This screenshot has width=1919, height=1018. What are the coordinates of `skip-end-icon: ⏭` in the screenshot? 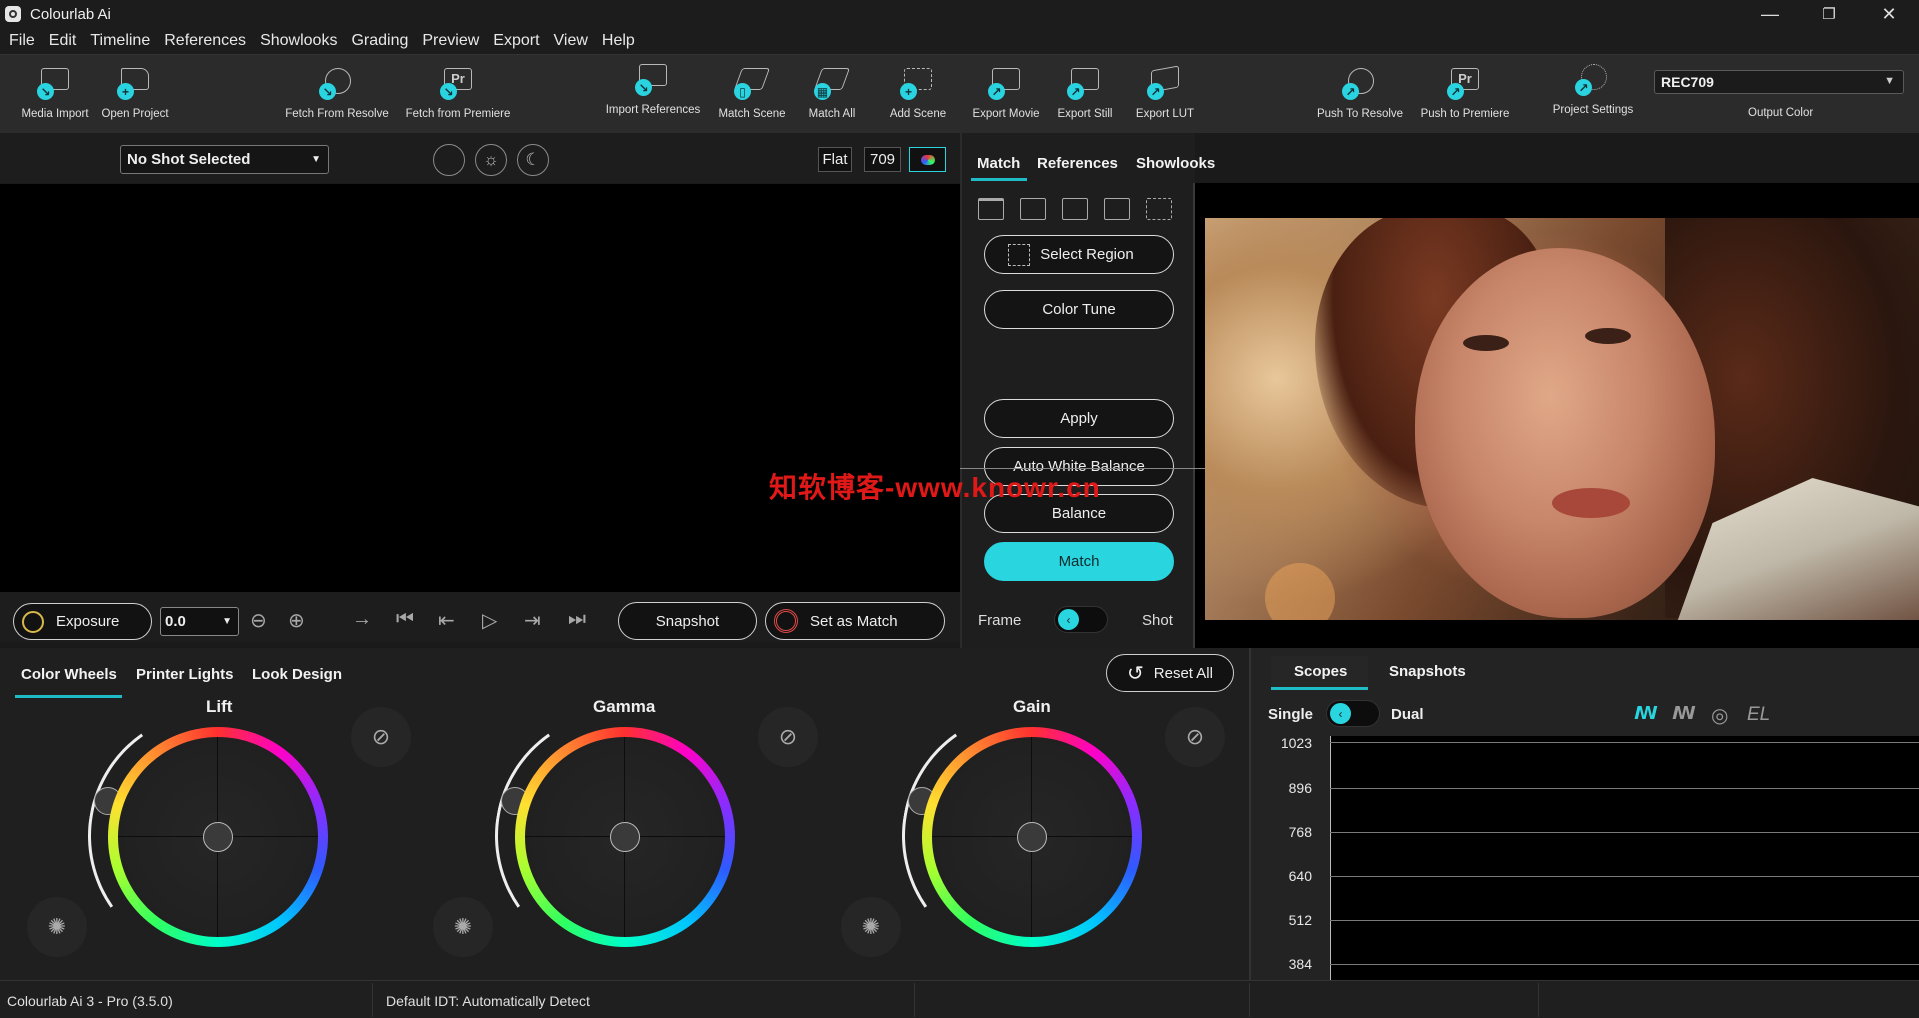 It's located at (577, 619).